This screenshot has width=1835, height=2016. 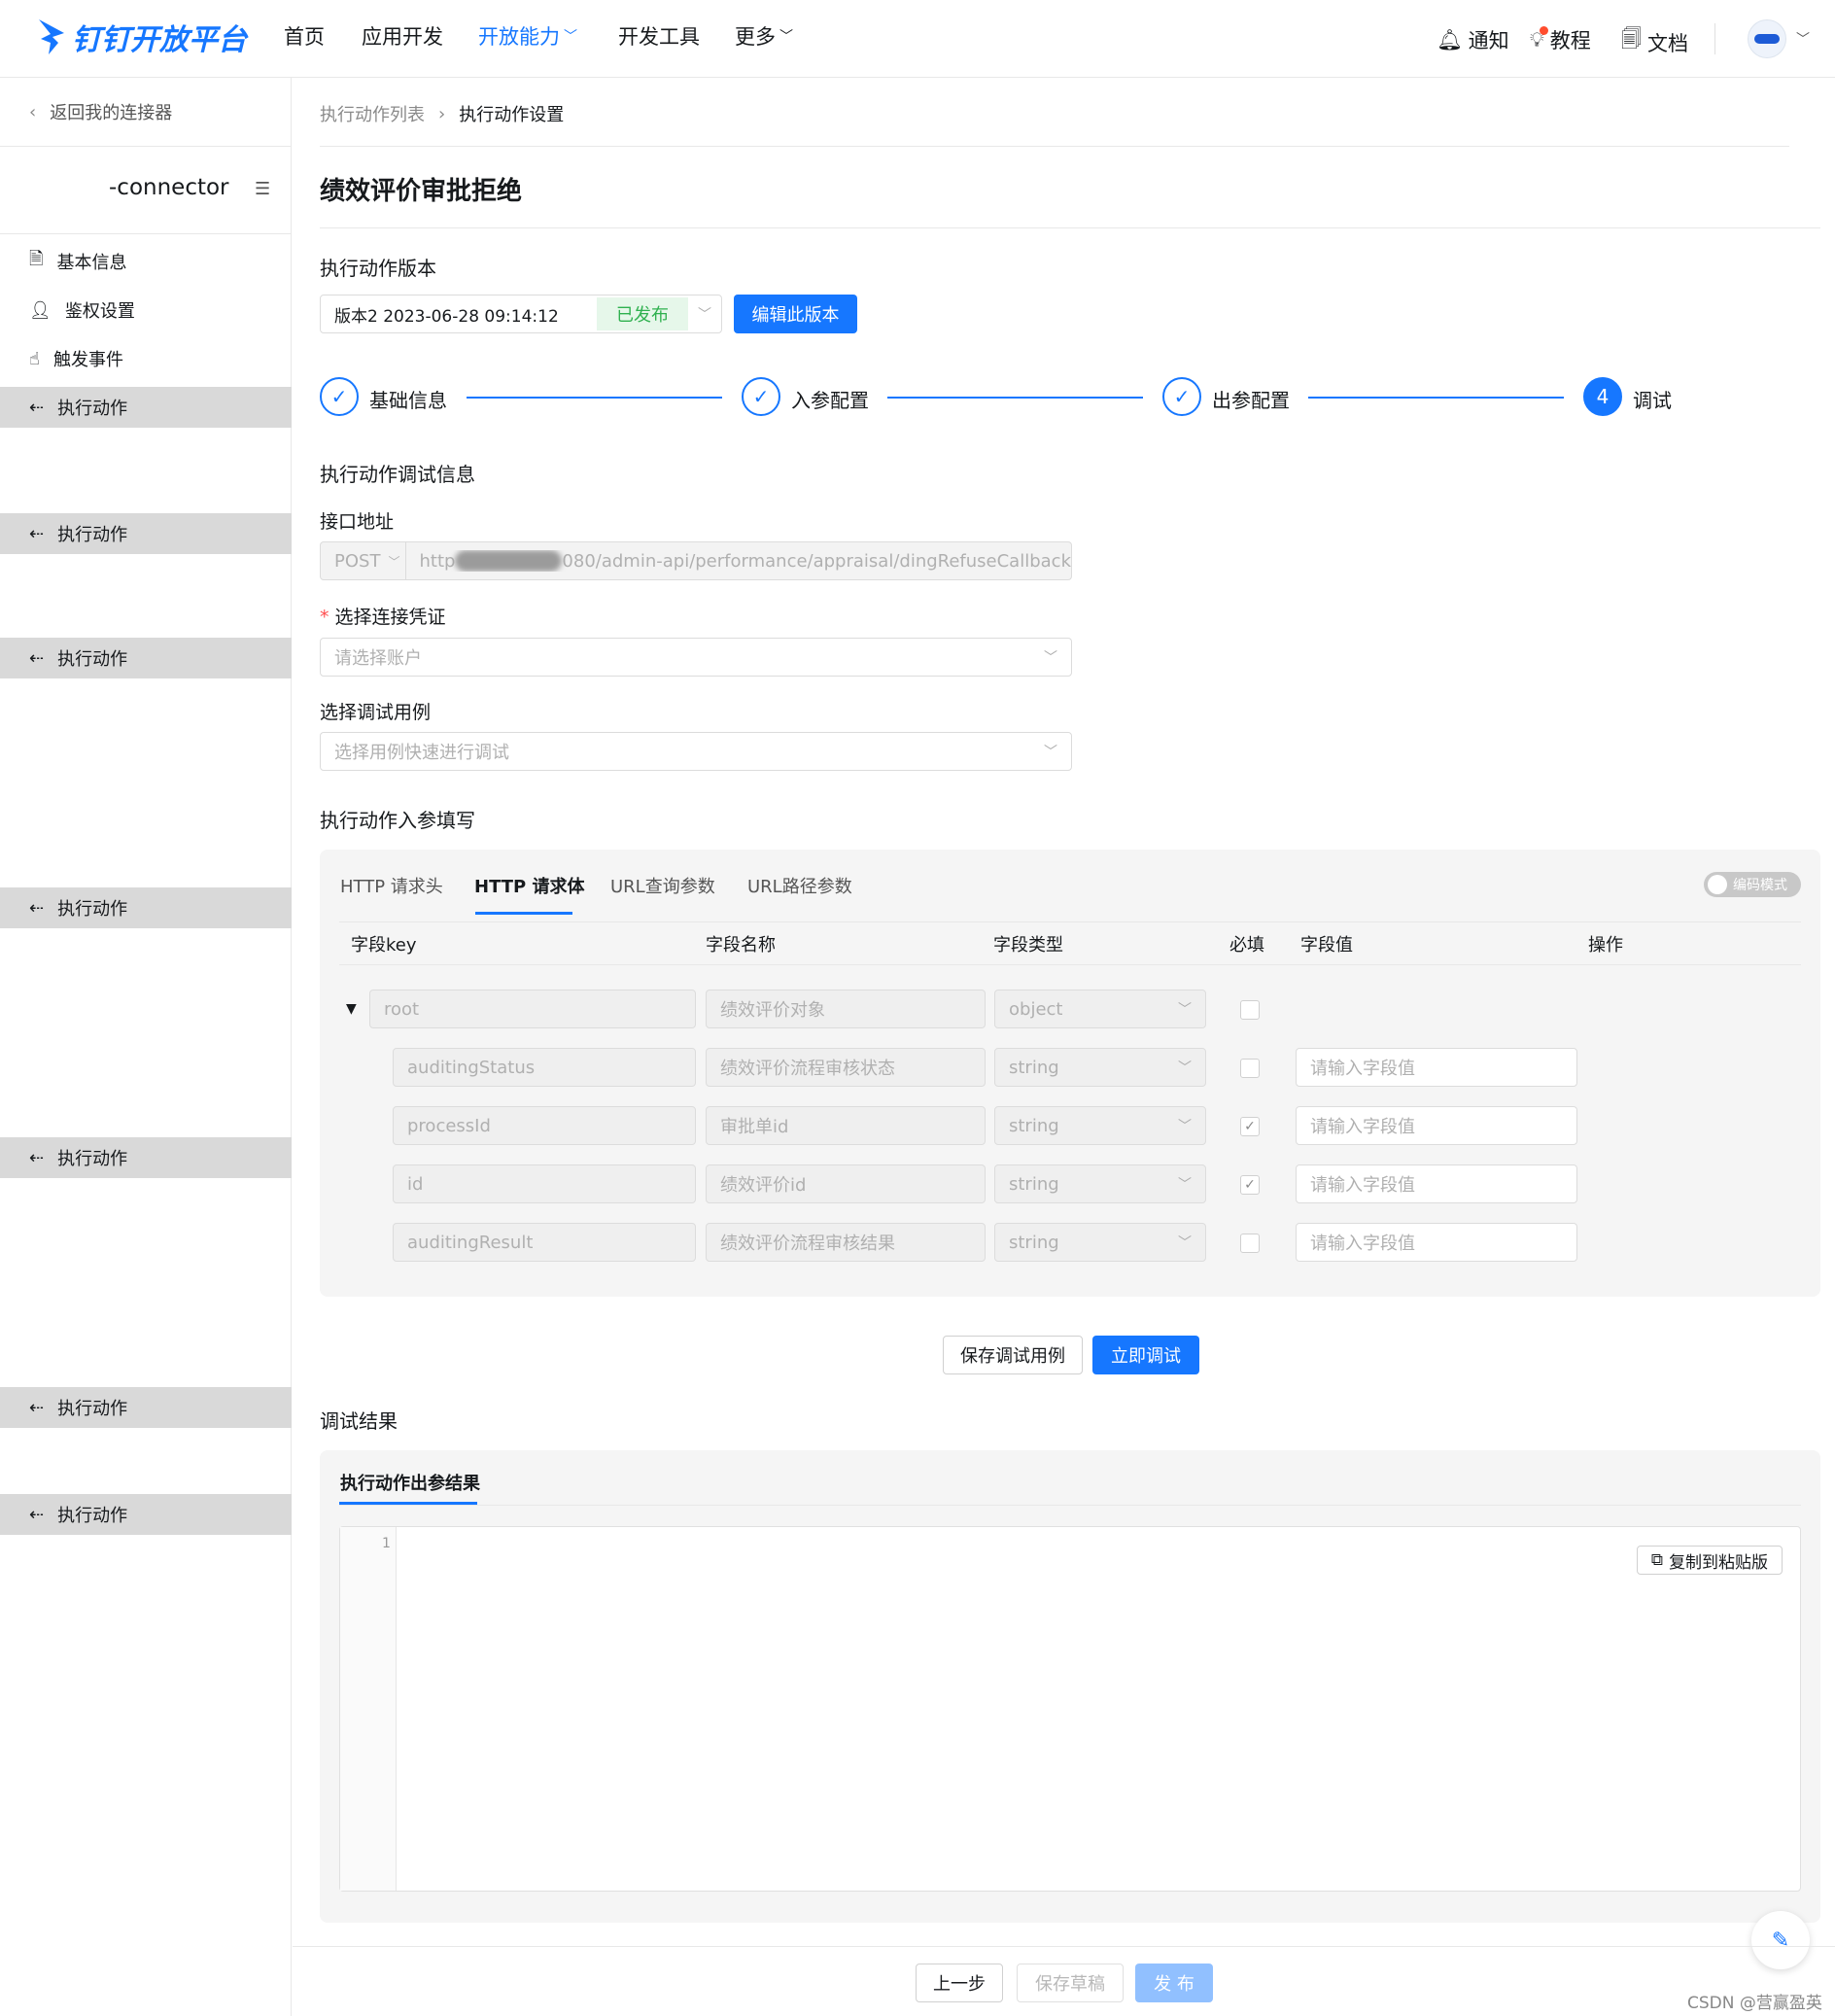 I want to click on case-select: 选择用例快速进行调试 ﹀, so click(x=696, y=751).